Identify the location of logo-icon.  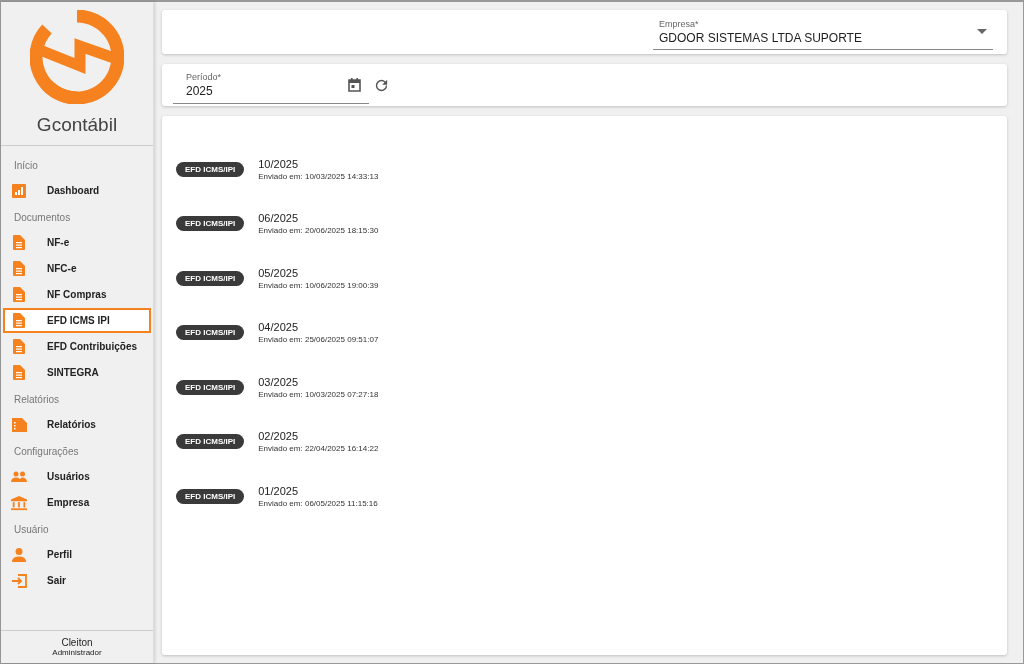
(77, 57).